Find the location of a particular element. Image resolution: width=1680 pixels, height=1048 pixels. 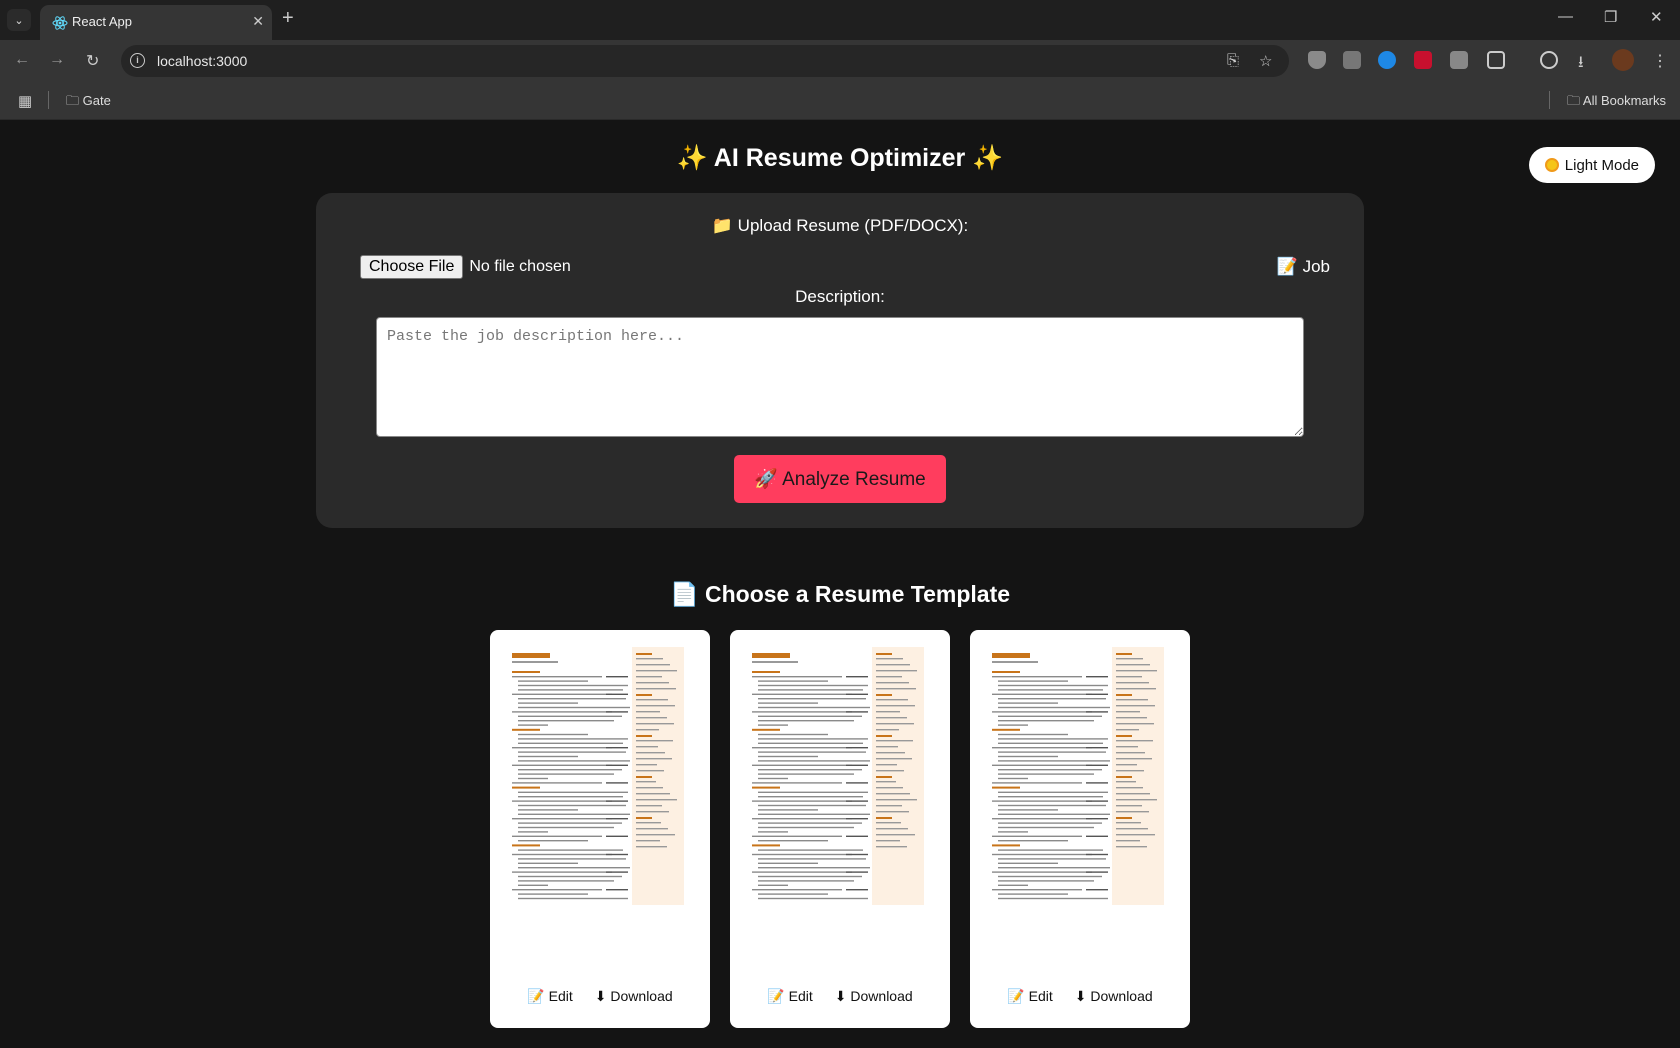

apps-grid-icon: ▦ is located at coordinates (25, 101).